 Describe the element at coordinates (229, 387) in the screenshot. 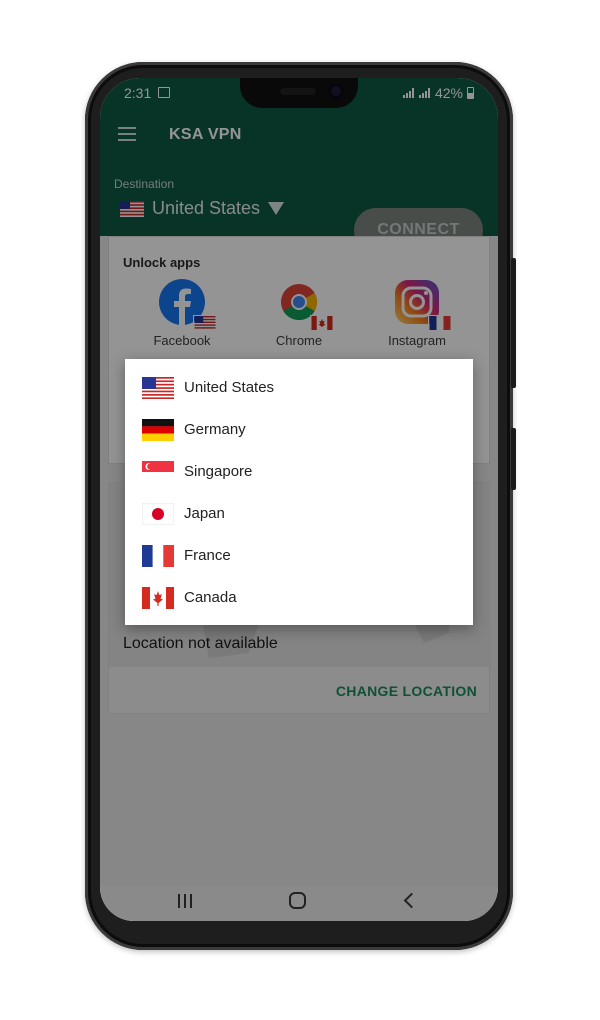

I see `country-label: United States` at that location.